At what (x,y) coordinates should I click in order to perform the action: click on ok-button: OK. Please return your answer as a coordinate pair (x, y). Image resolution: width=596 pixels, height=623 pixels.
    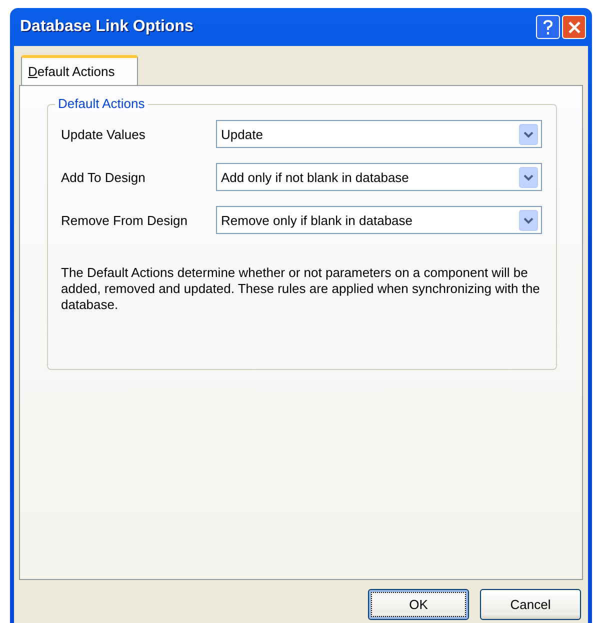
    Looking at the image, I should click on (418, 604).